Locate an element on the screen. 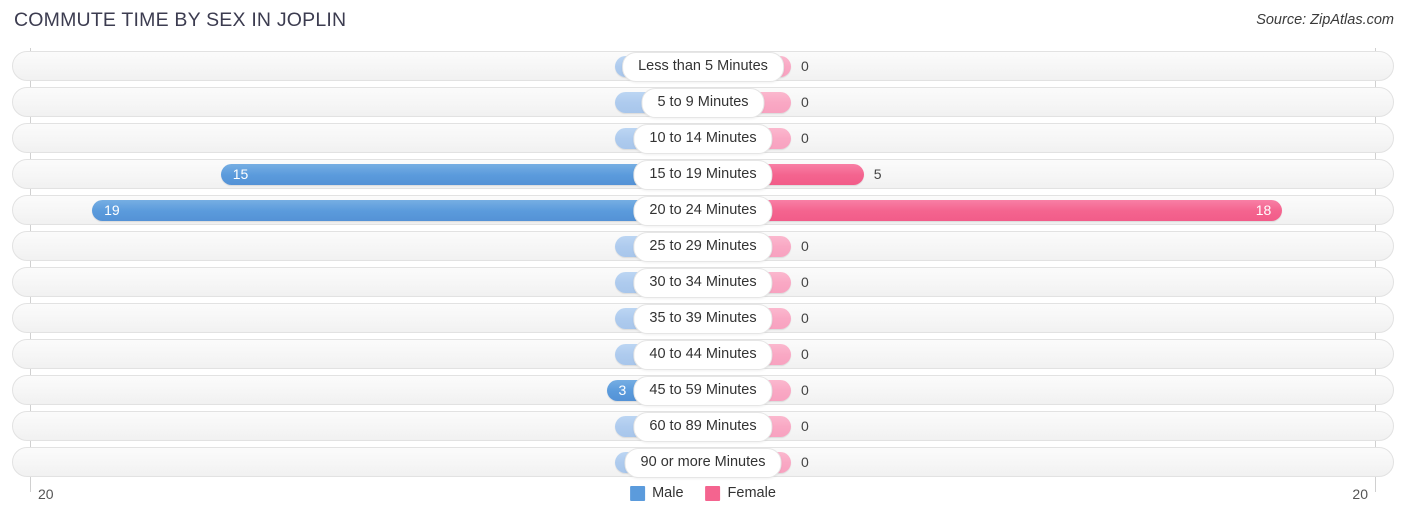  female-bar is located at coordinates (992, 210).